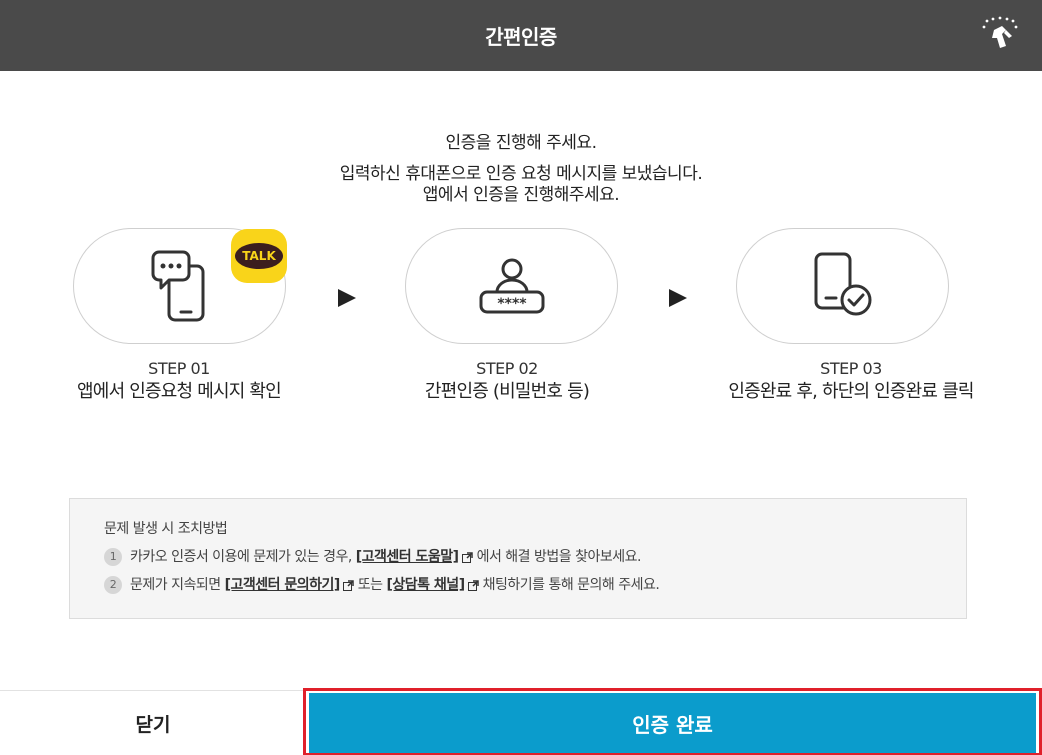 This screenshot has width=1042, height=755. Describe the element at coordinates (507, 391) in the screenshot. I see `step-2-description: 간편인증 (비밀번호 등)` at that location.